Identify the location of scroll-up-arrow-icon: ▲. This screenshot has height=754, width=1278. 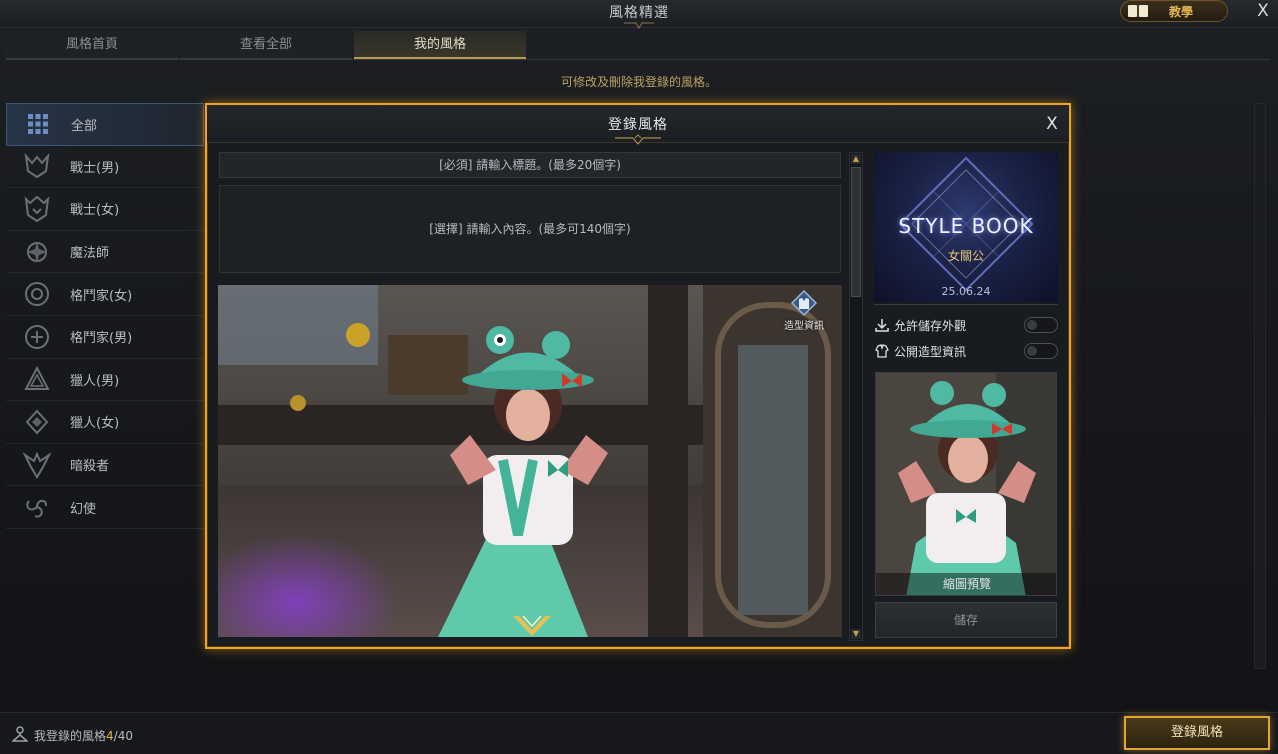
(856, 159).